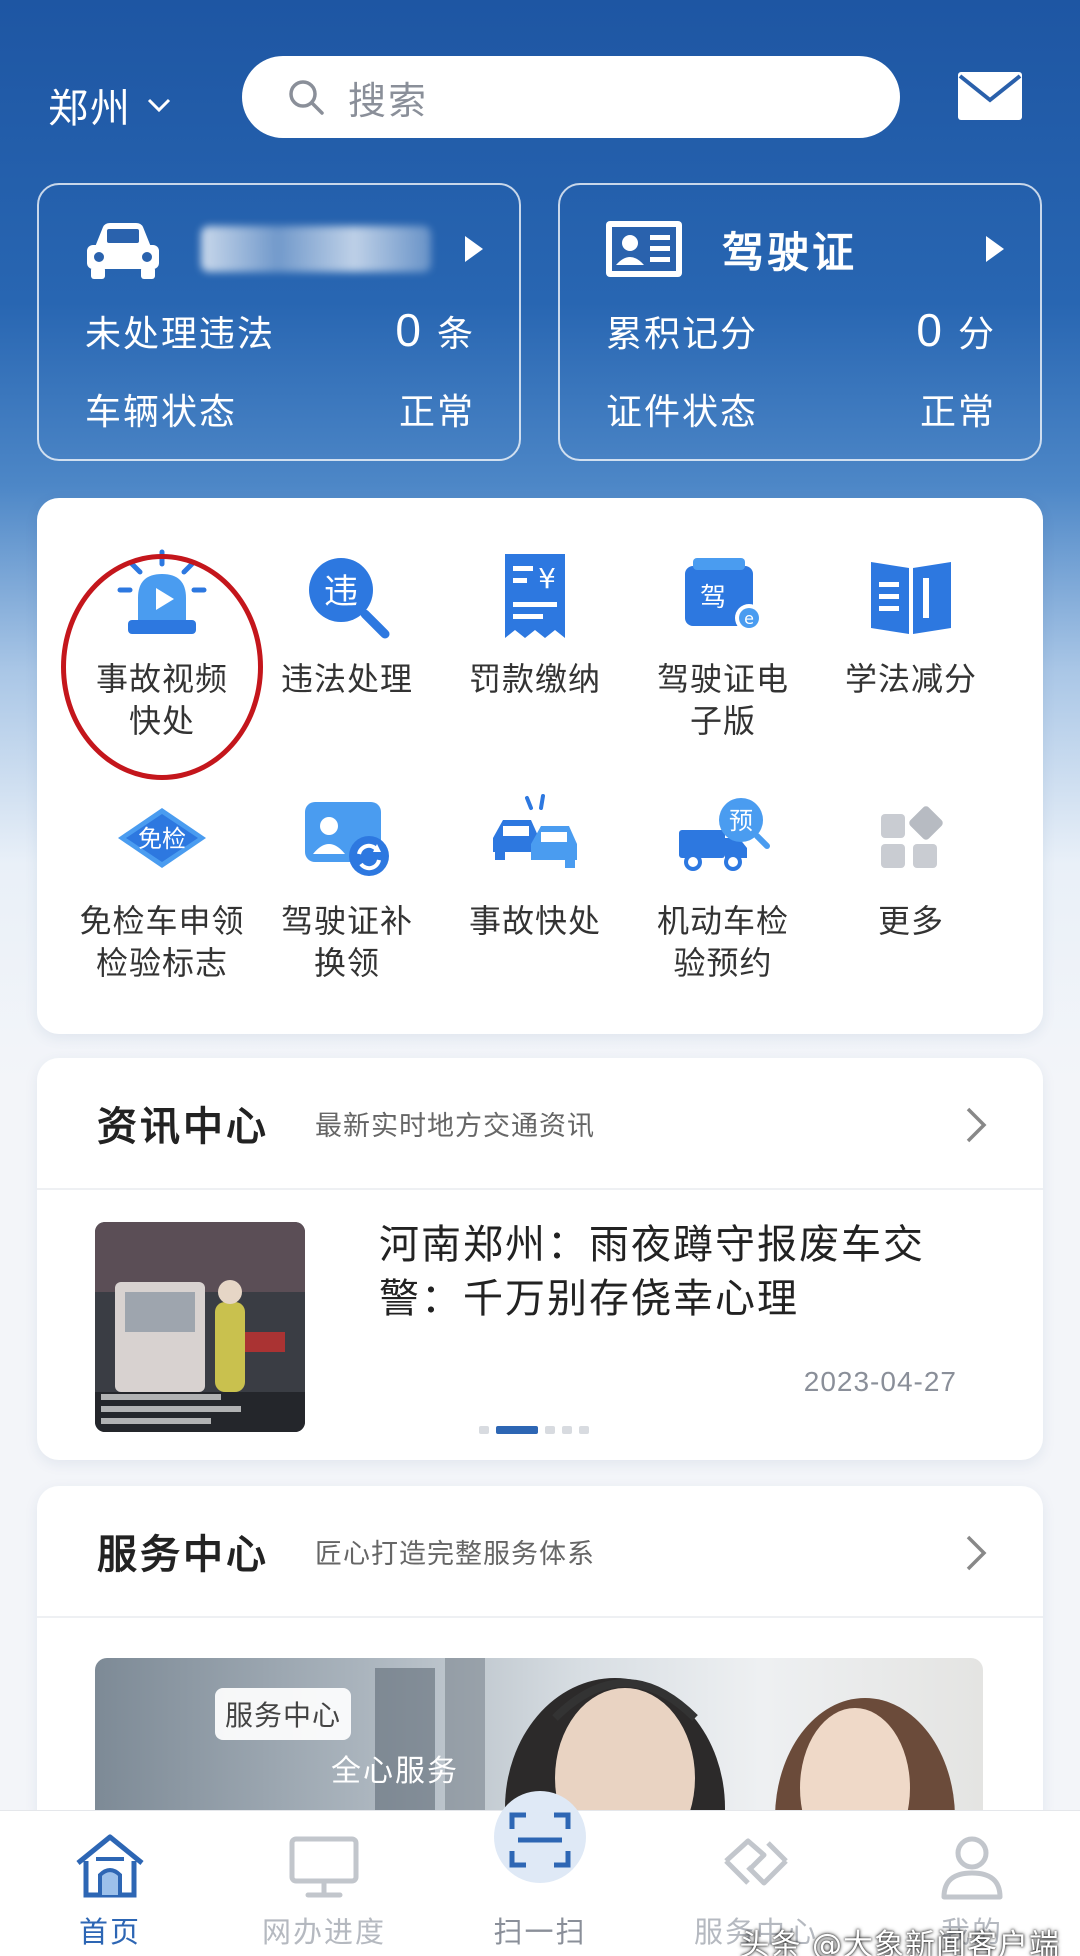 This screenshot has width=1080, height=1956. I want to click on svg-text: 预, so click(741, 821).